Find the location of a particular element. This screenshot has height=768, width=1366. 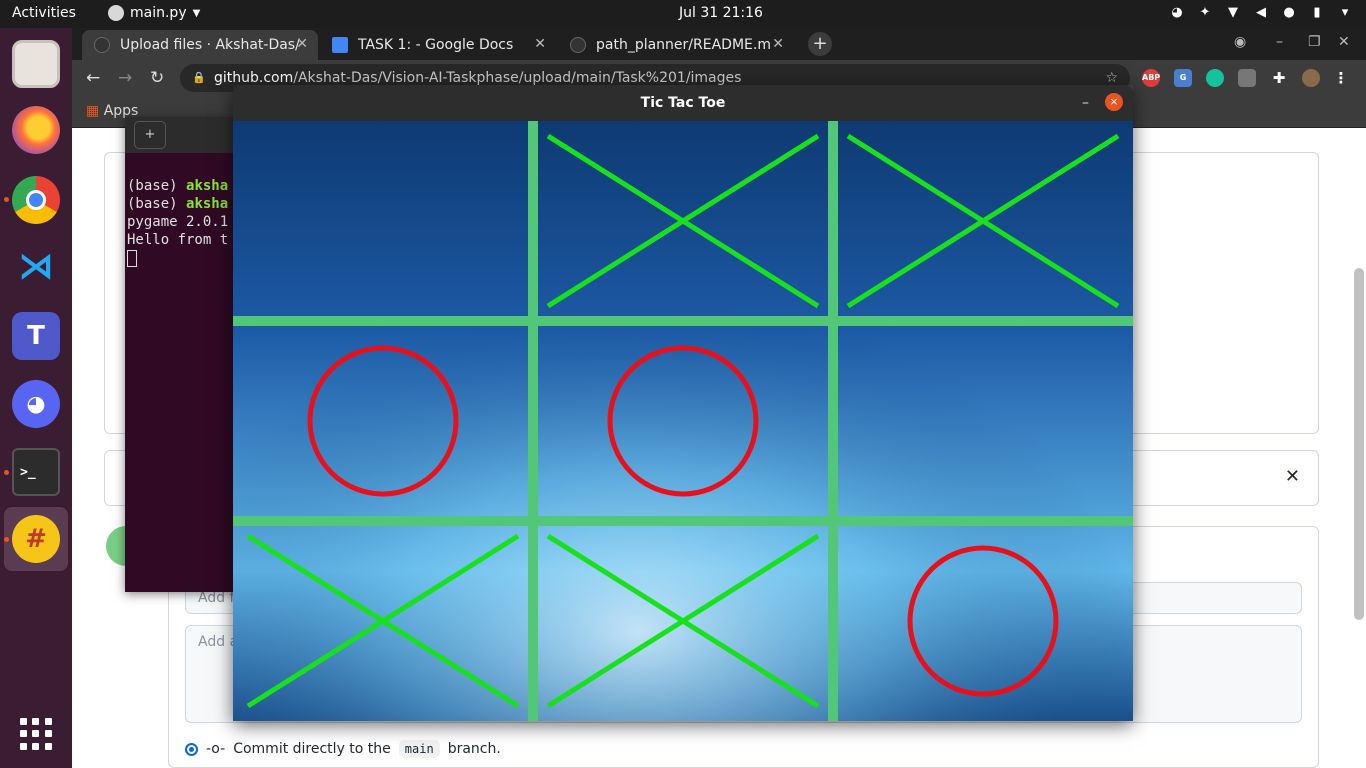

tab-search-icon: ◉ is located at coordinates (1240, 42).